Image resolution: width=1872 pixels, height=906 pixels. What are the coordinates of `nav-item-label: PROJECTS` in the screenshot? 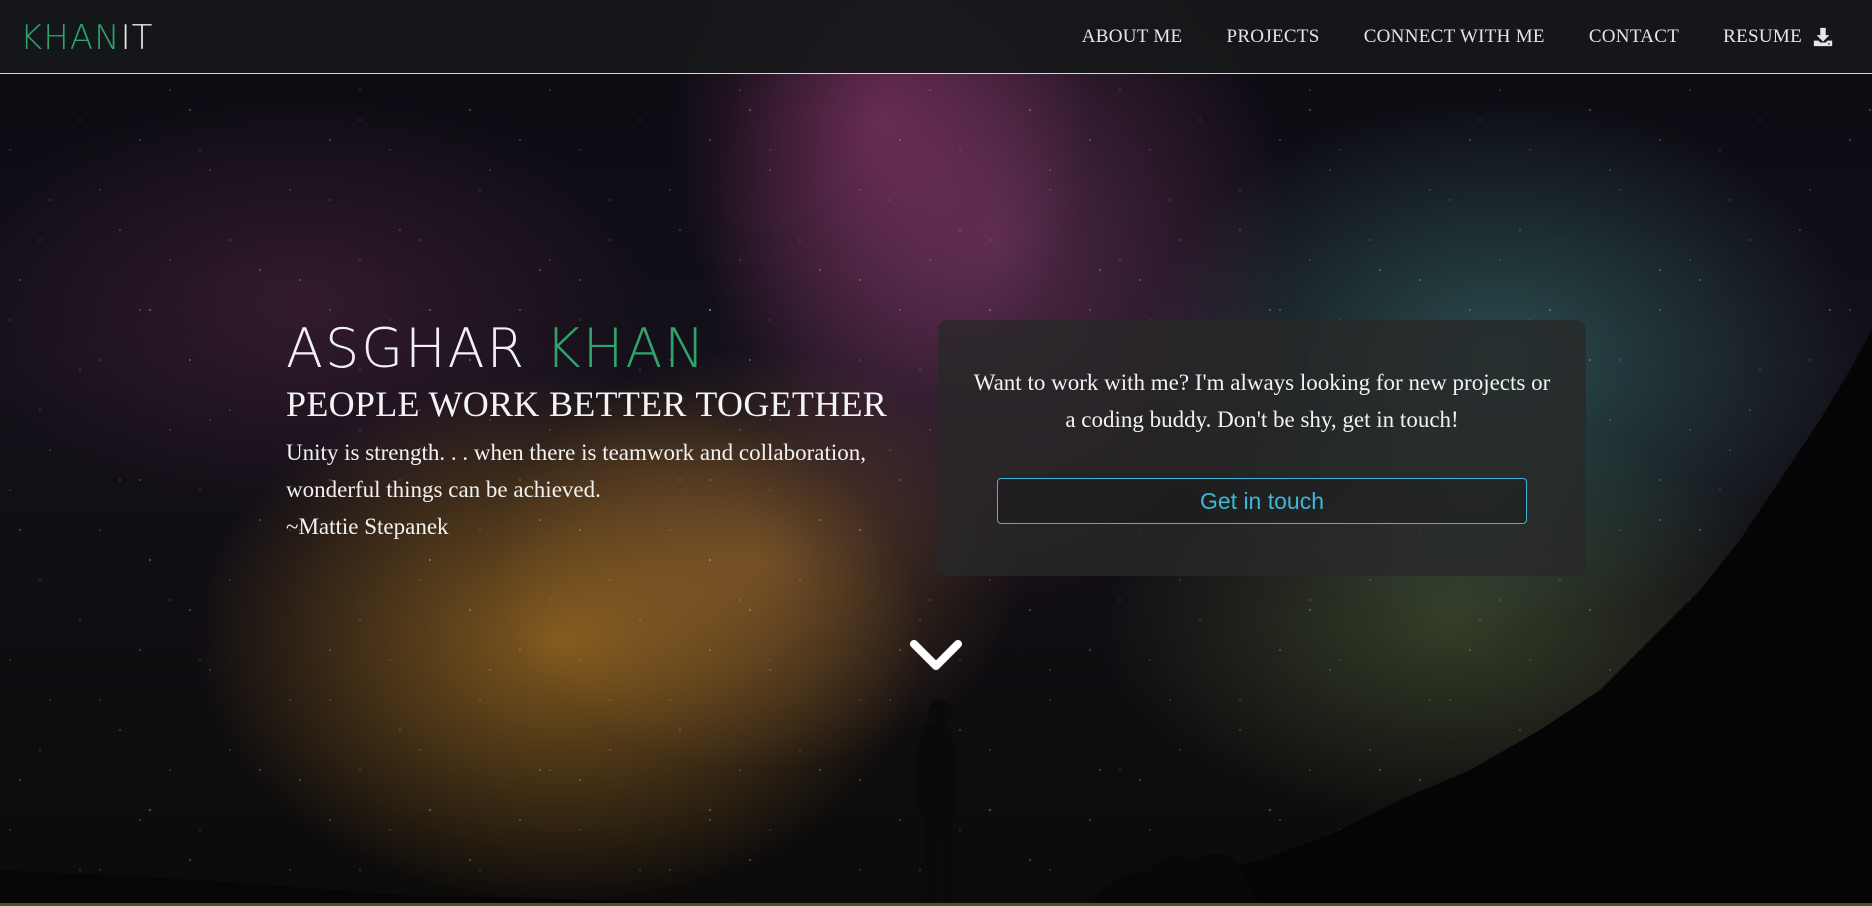 It's located at (1273, 36).